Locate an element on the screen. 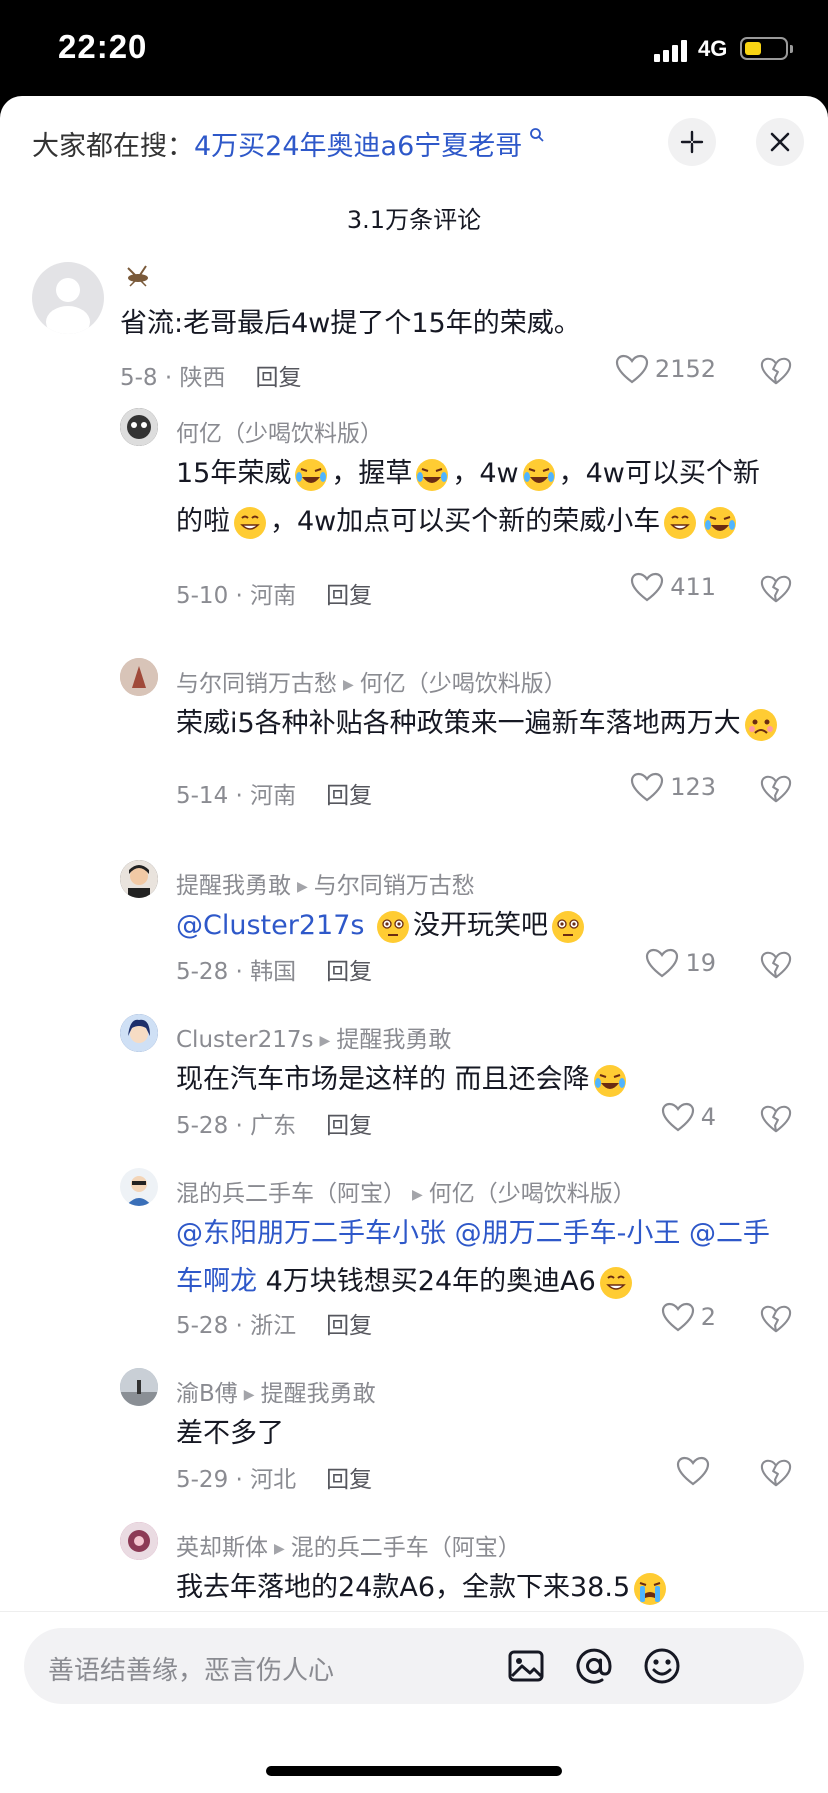 Image resolution: width=828 pixels, height=1793 pixels. mention-link: @Cluster217s is located at coordinates (270, 925).